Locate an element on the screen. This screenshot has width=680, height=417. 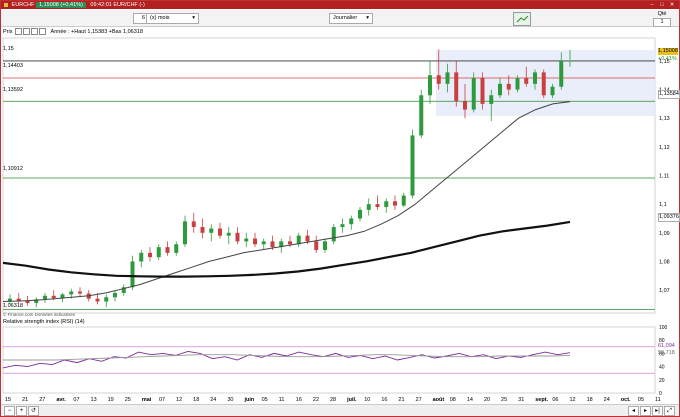
rsi-line is located at coordinates (286, 359).